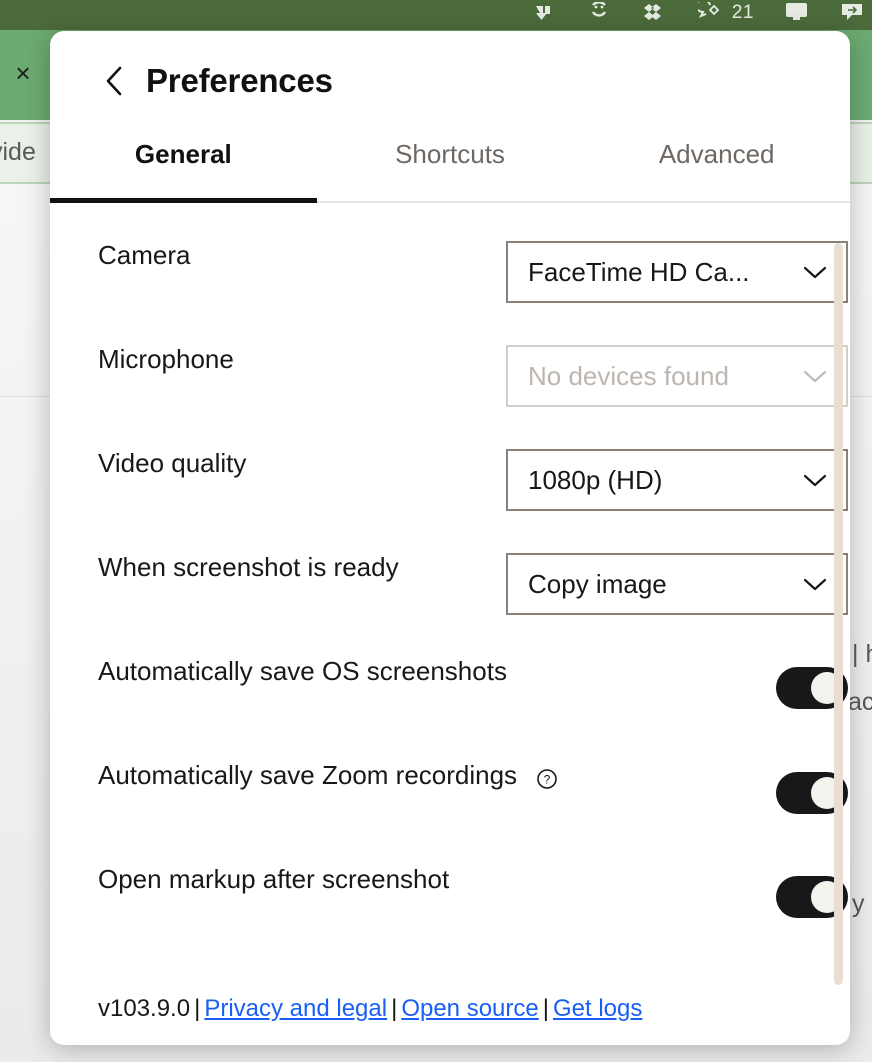  I want to click on setting-row-autosave-zoom: Automatically save Zoom recordings ?, so click(473, 775).